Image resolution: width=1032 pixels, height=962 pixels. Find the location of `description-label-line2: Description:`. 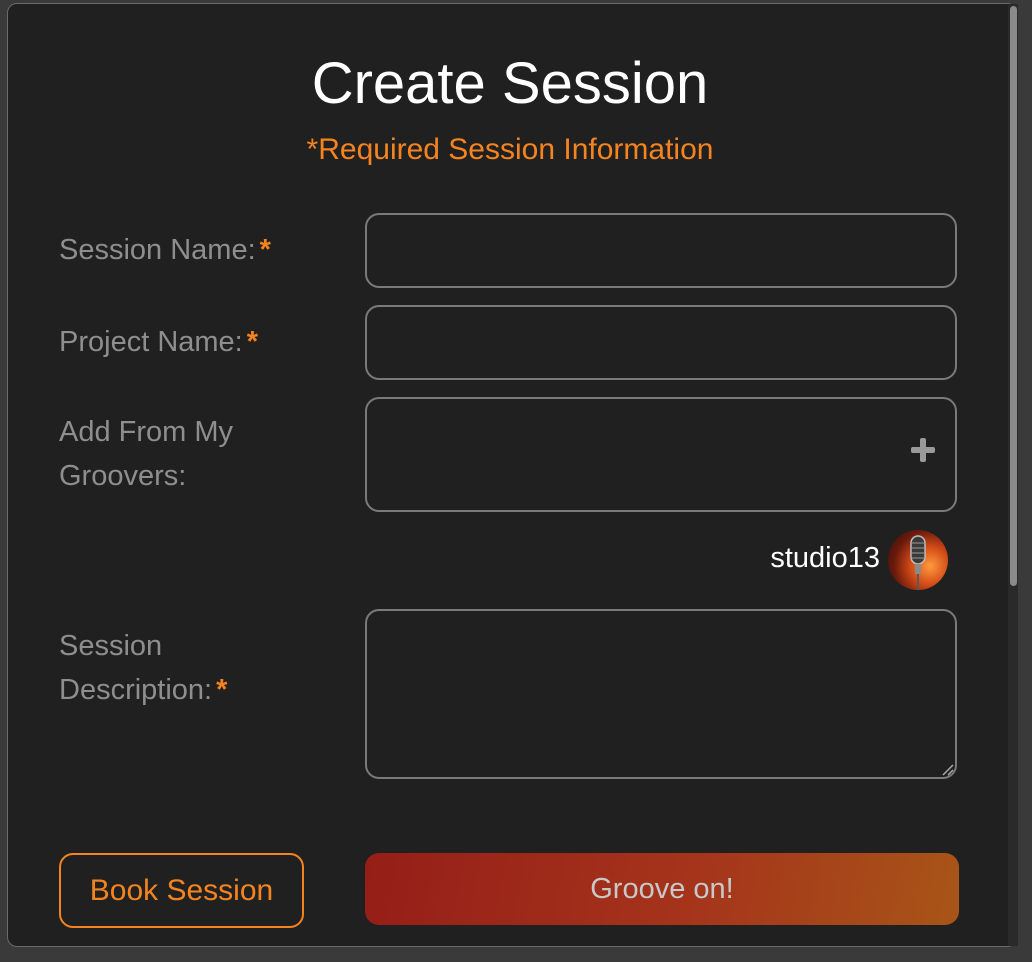

description-label-line2: Description: is located at coordinates (136, 690).